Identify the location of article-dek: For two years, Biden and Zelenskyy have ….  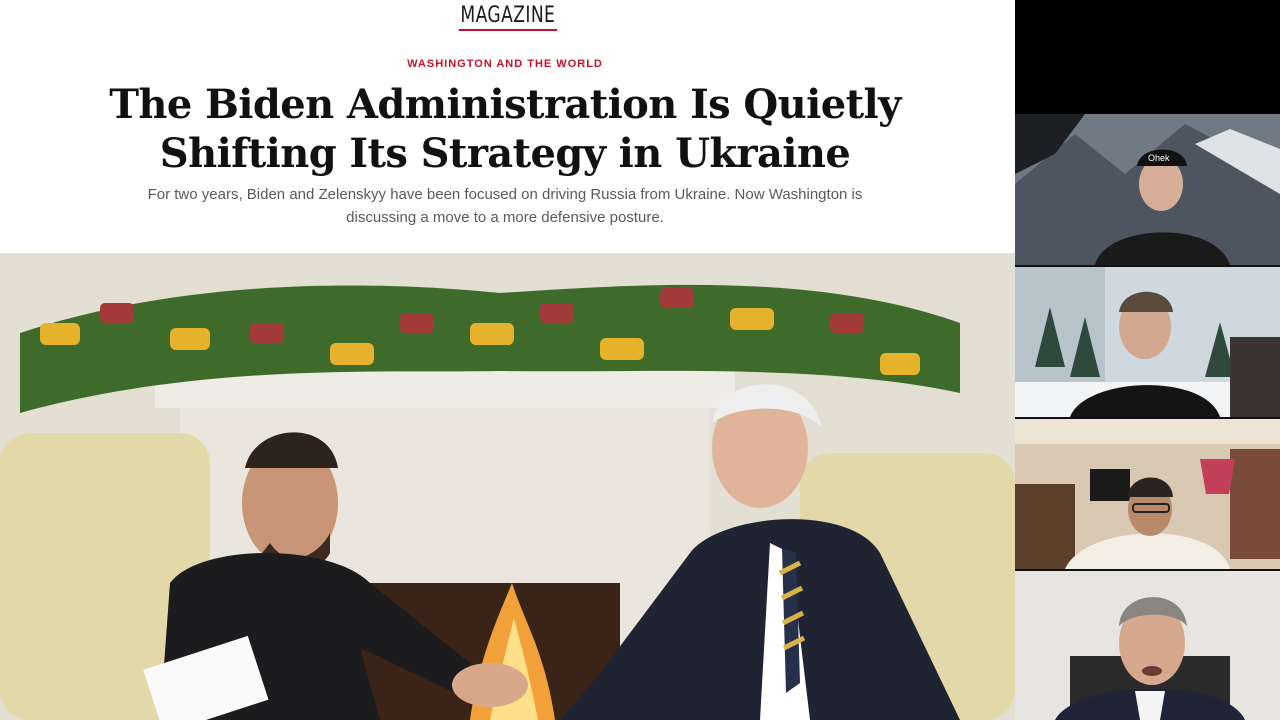
(505, 206).